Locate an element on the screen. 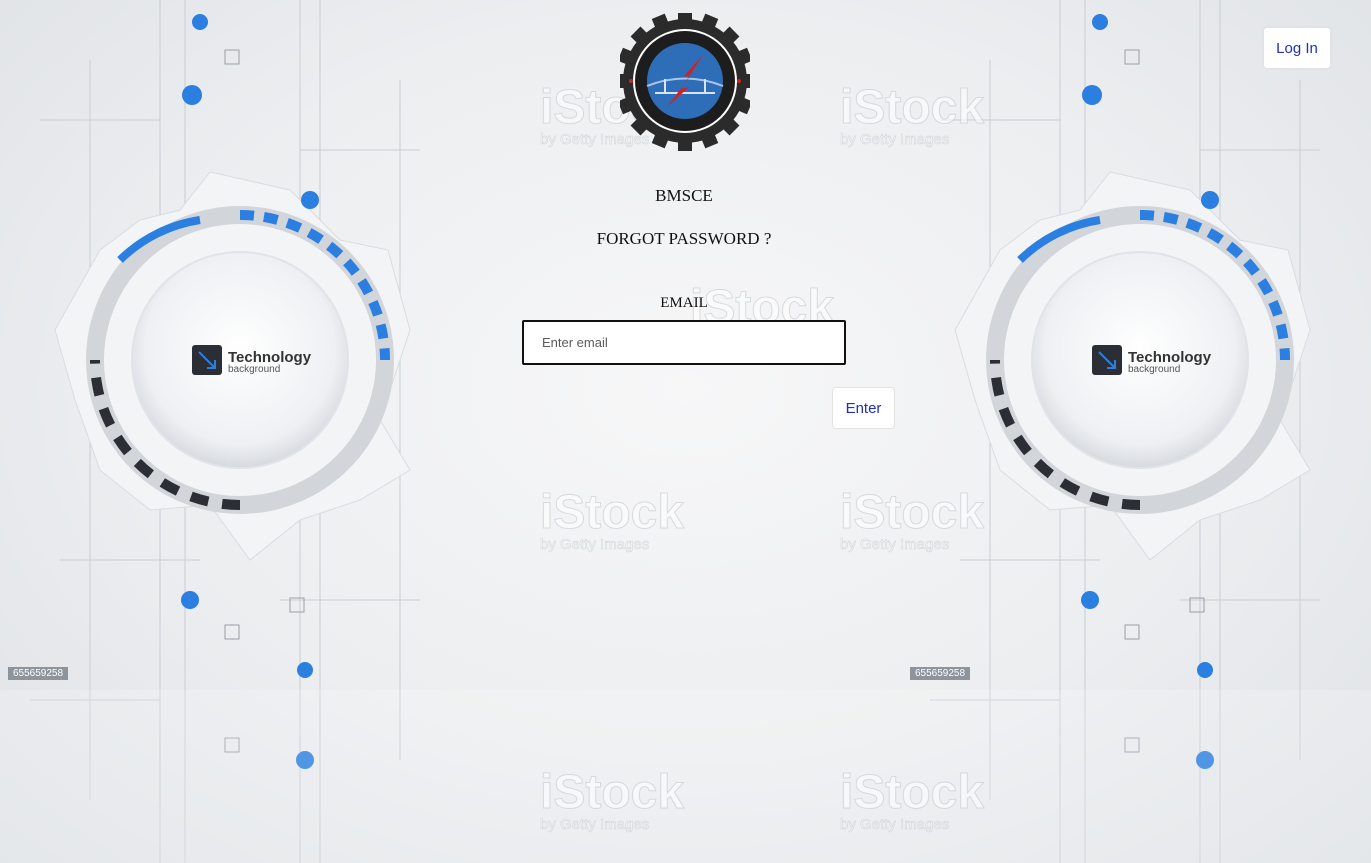 The width and height of the screenshot is (1371, 863). login-button: Log In is located at coordinates (1297, 48).